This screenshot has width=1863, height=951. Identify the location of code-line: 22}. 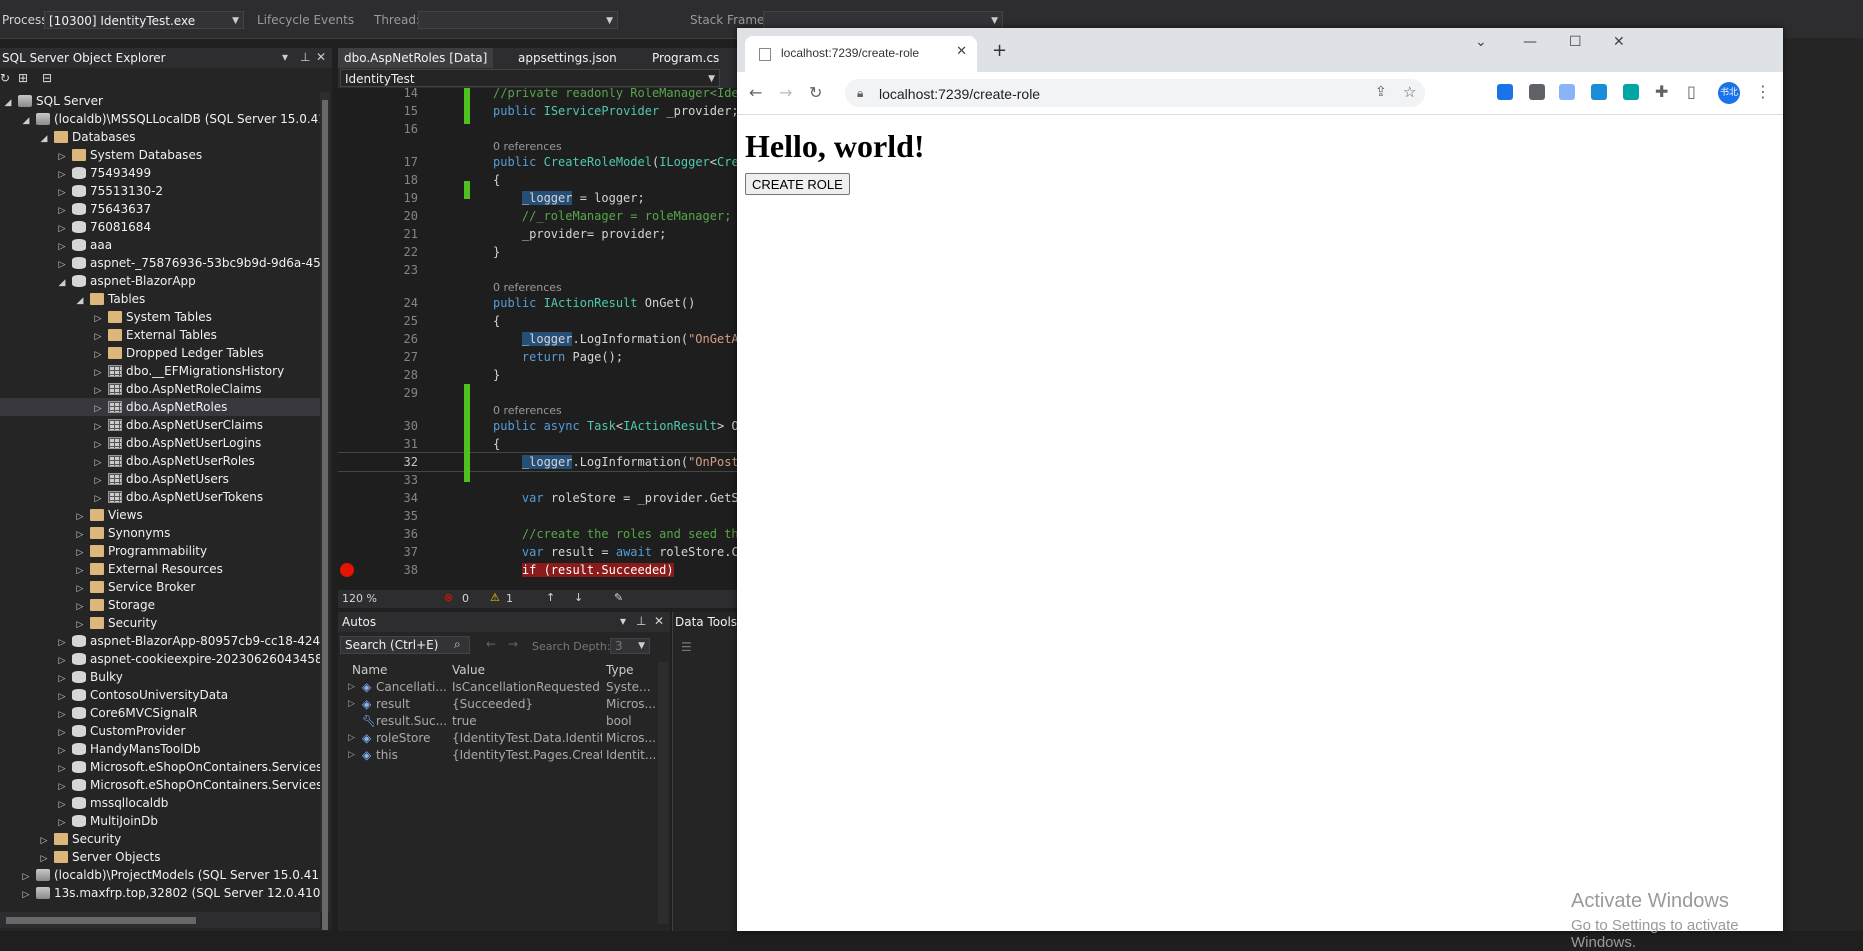
(538, 252).